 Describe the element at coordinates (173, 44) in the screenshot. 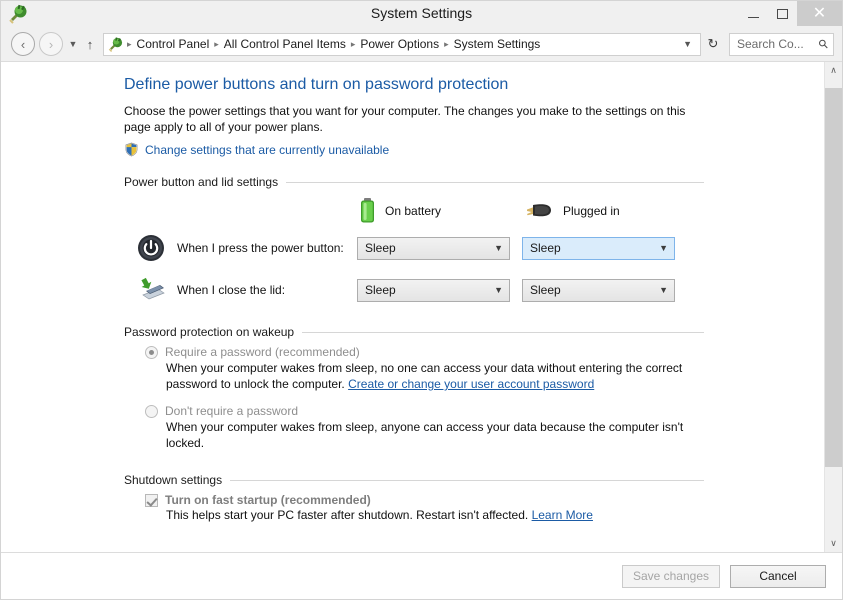

I see `breadcrumb-control-panel: Control Panel` at that location.